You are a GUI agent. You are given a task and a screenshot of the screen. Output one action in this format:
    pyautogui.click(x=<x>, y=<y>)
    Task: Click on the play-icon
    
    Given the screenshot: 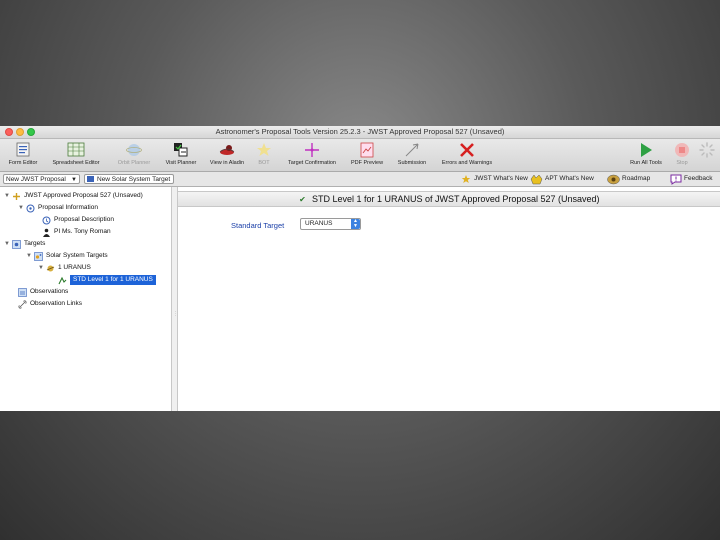 What is the action you would take?
    pyautogui.click(x=646, y=149)
    